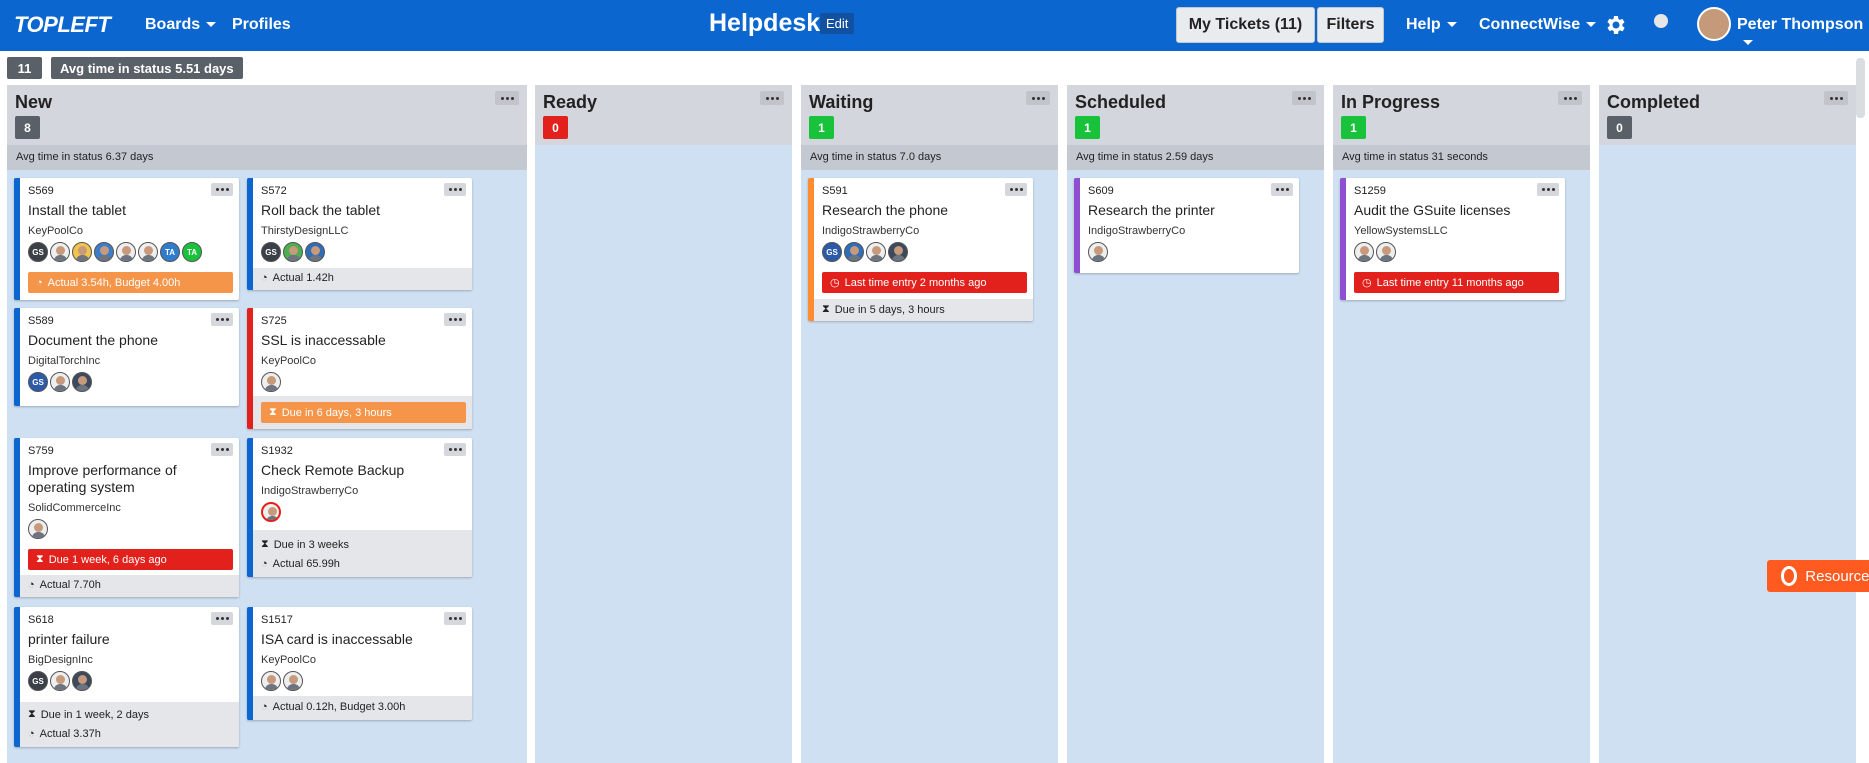 This screenshot has height=763, width=1869. I want to click on gear-icon, so click(1615, 25).